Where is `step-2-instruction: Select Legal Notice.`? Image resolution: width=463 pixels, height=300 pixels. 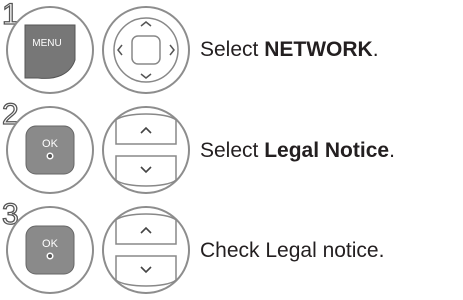
step-2-instruction: Select Legal Notice. is located at coordinates (297, 151).